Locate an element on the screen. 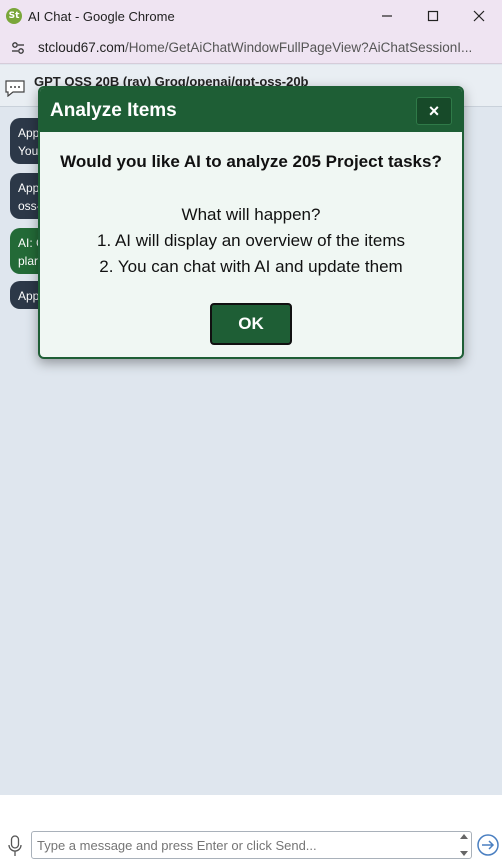 The width and height of the screenshot is (502, 866). window-controls is located at coordinates (433, 16).